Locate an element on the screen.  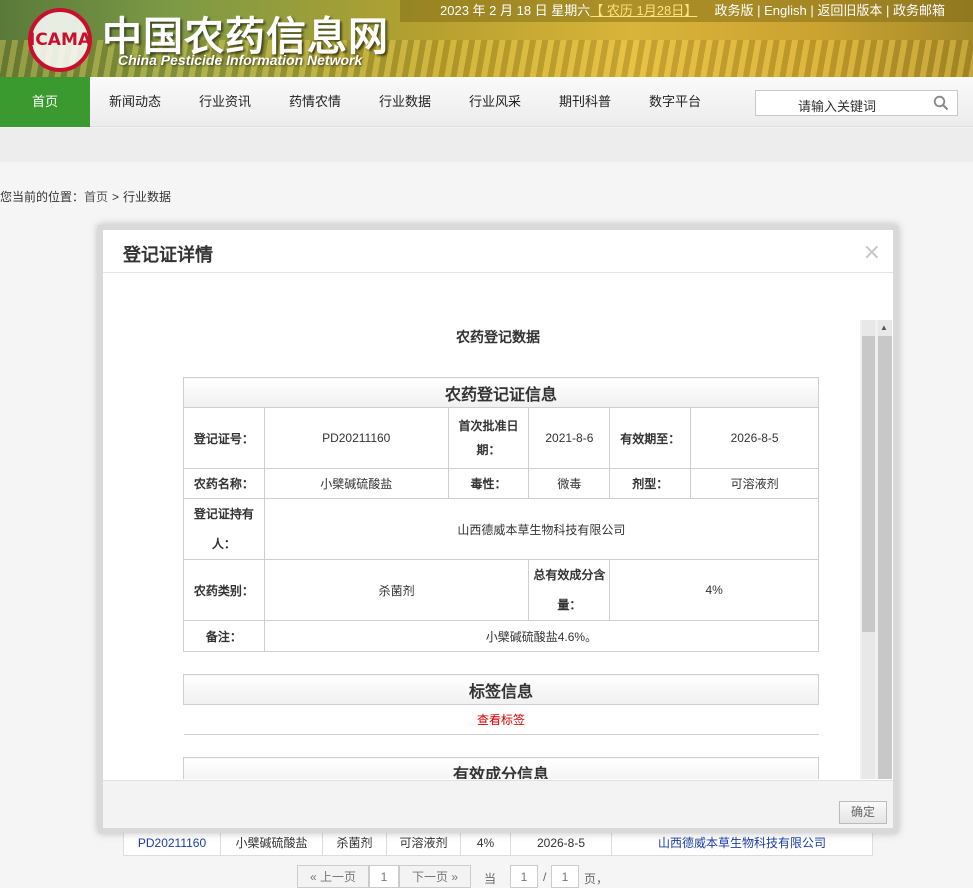
label-info-table: 标签信息 查看标签 is located at coordinates (501, 704).